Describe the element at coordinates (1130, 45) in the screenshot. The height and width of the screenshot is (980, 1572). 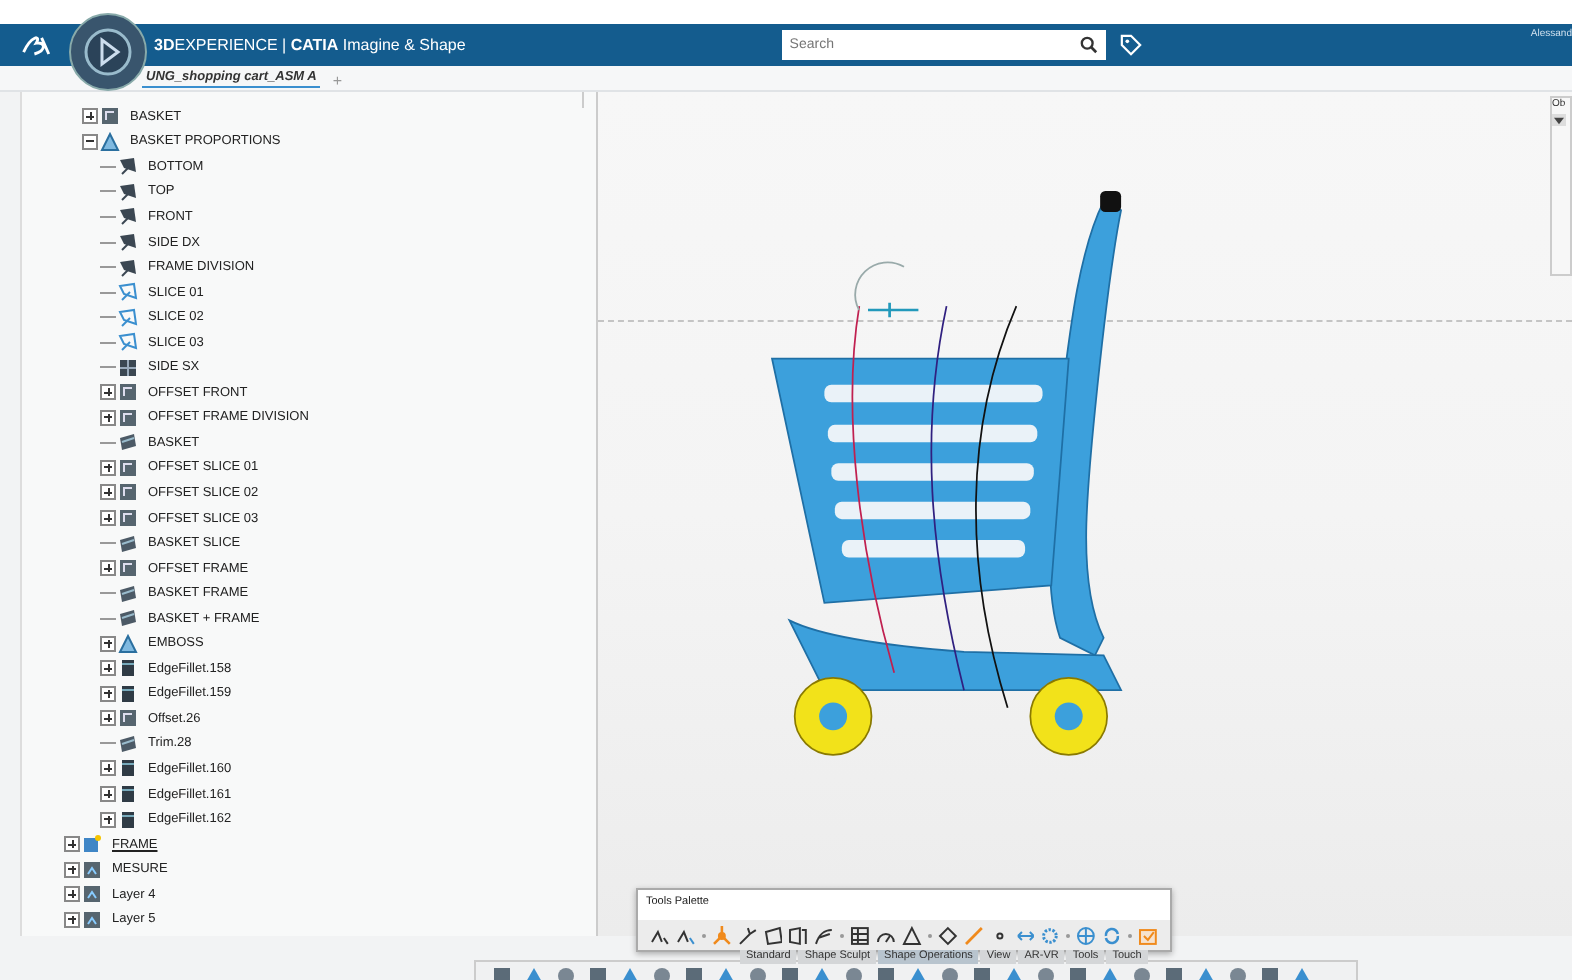
I see `tag-icon` at that location.